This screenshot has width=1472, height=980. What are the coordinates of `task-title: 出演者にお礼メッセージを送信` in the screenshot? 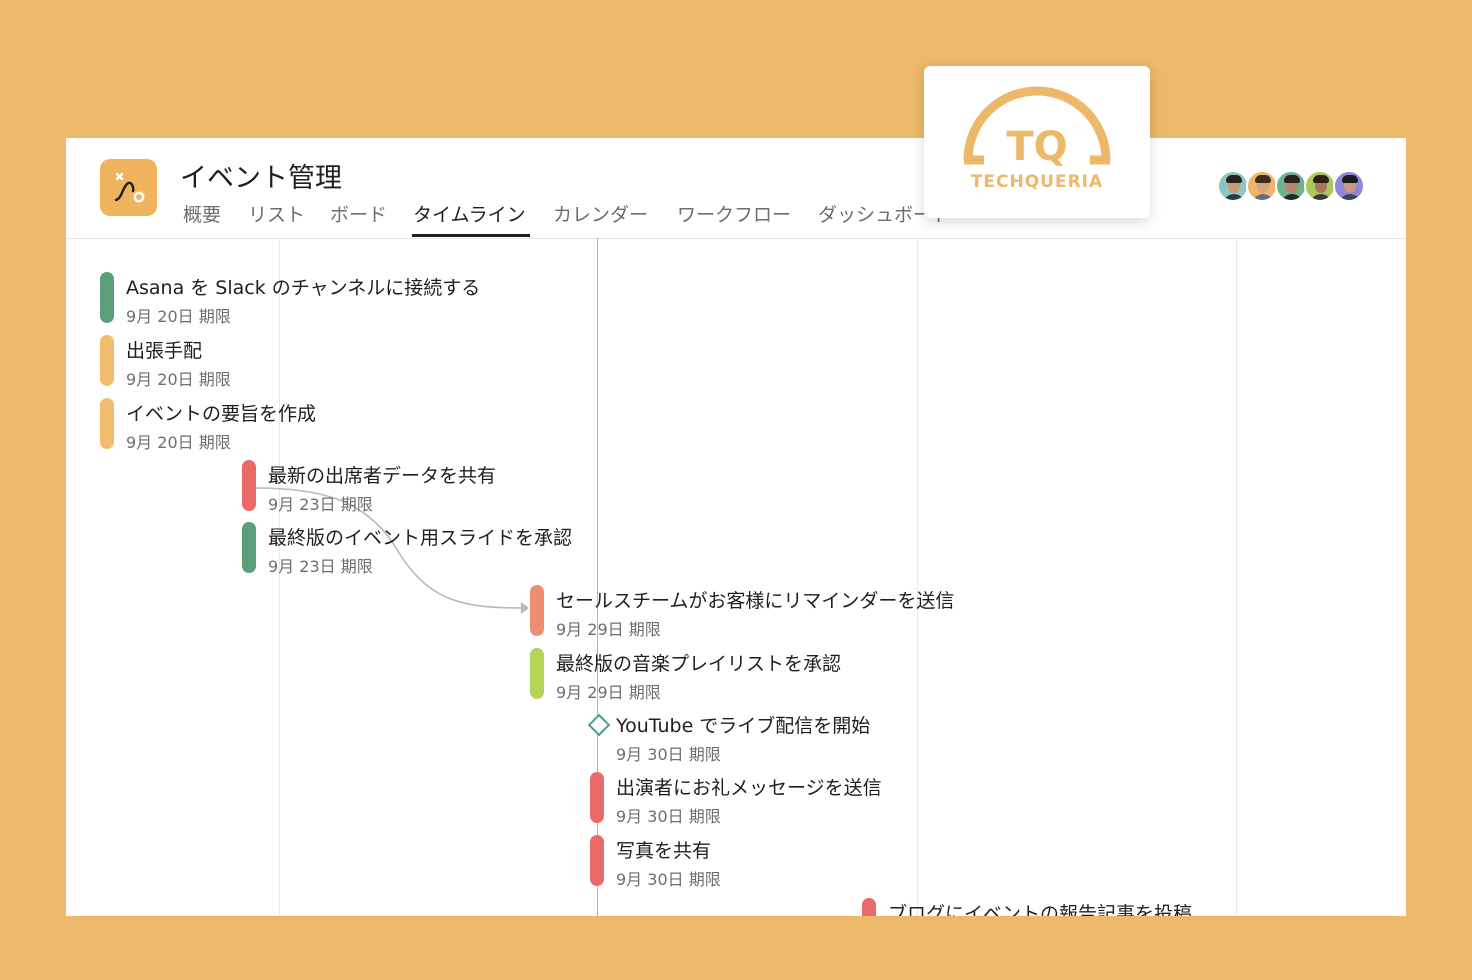 It's located at (749, 788).